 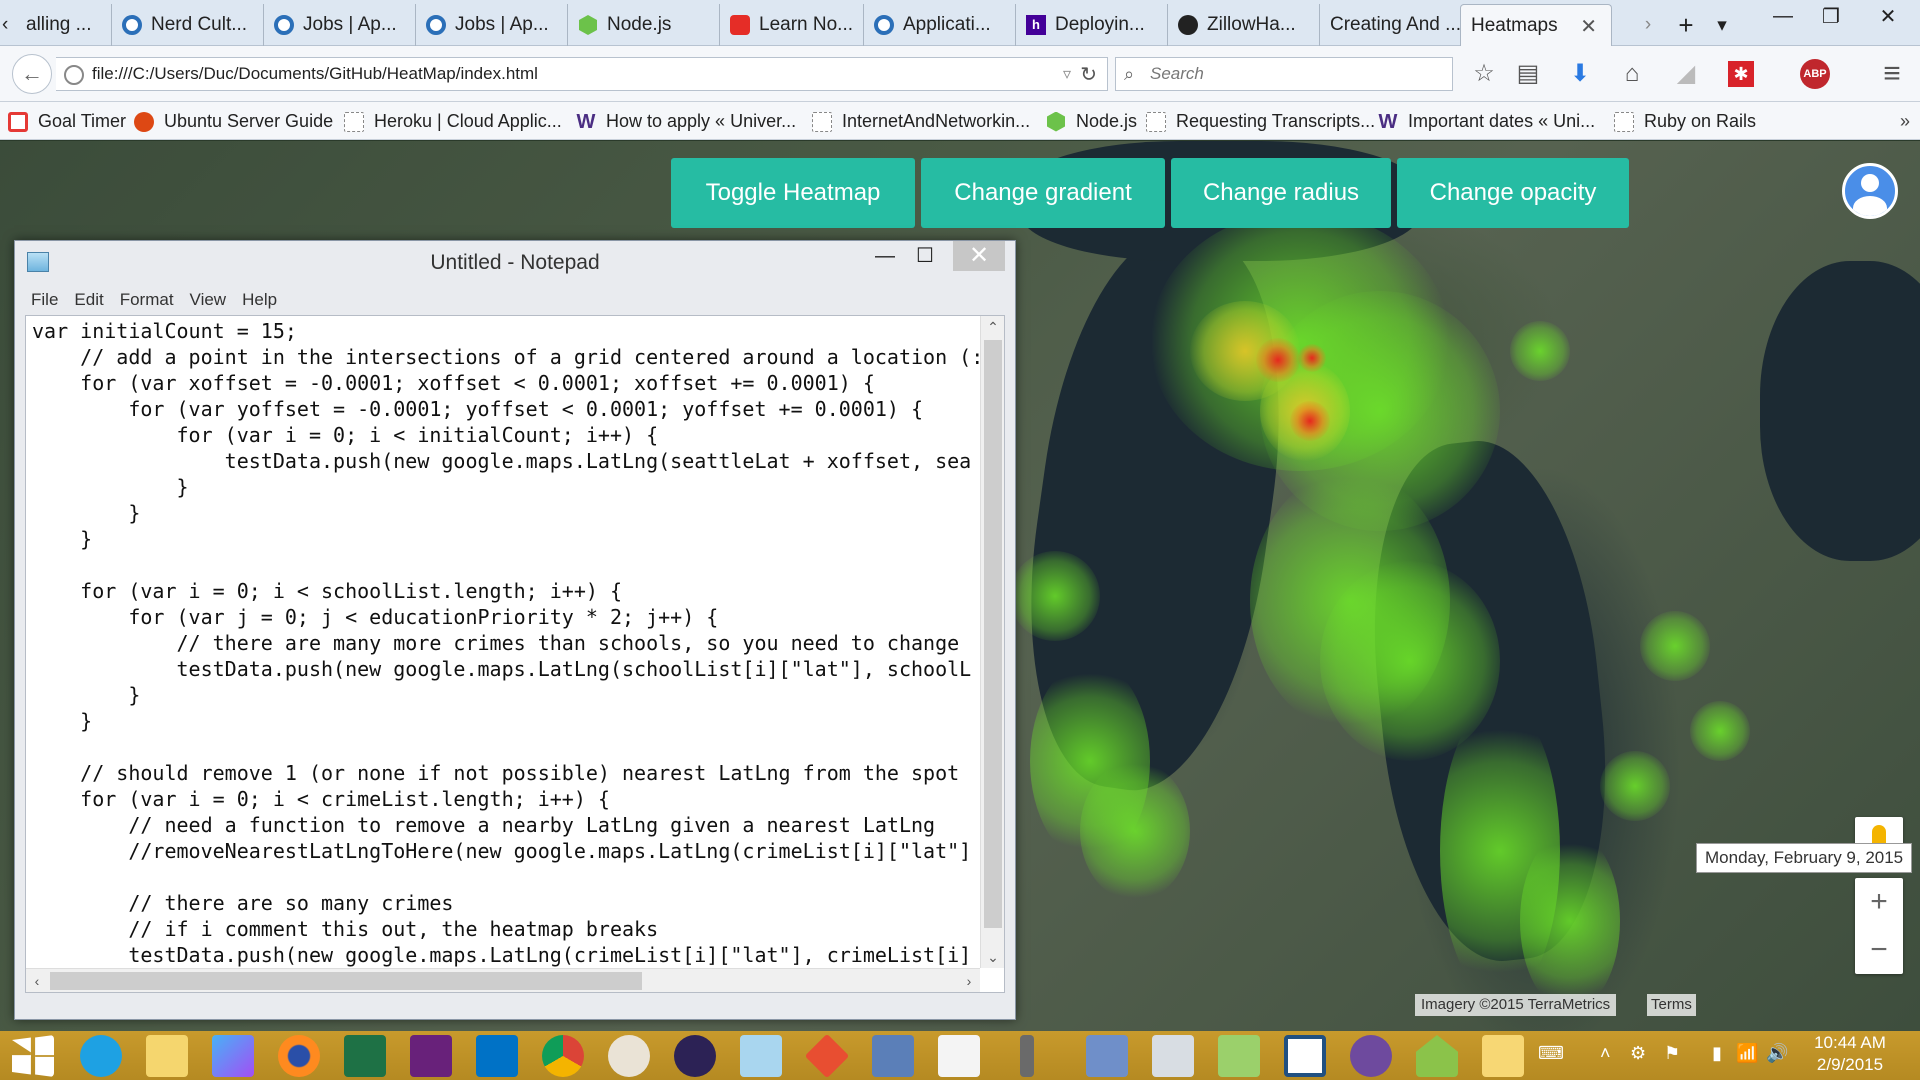 I want to click on scroll-left-icon: ‹, so click(x=37, y=980).